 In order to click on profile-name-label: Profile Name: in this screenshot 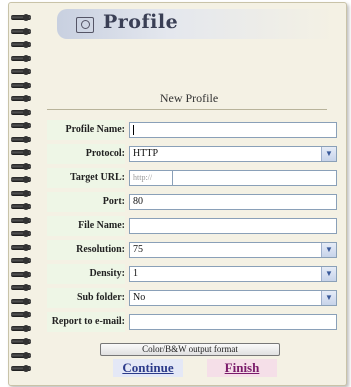, I will do `click(86, 130)`.